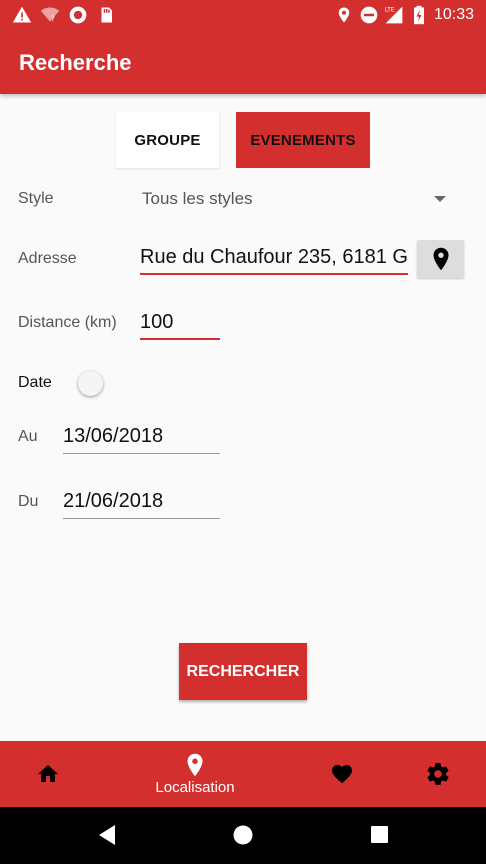  Describe the element at coordinates (390, 11) in the screenshot. I see `svg-text: LTE` at that location.